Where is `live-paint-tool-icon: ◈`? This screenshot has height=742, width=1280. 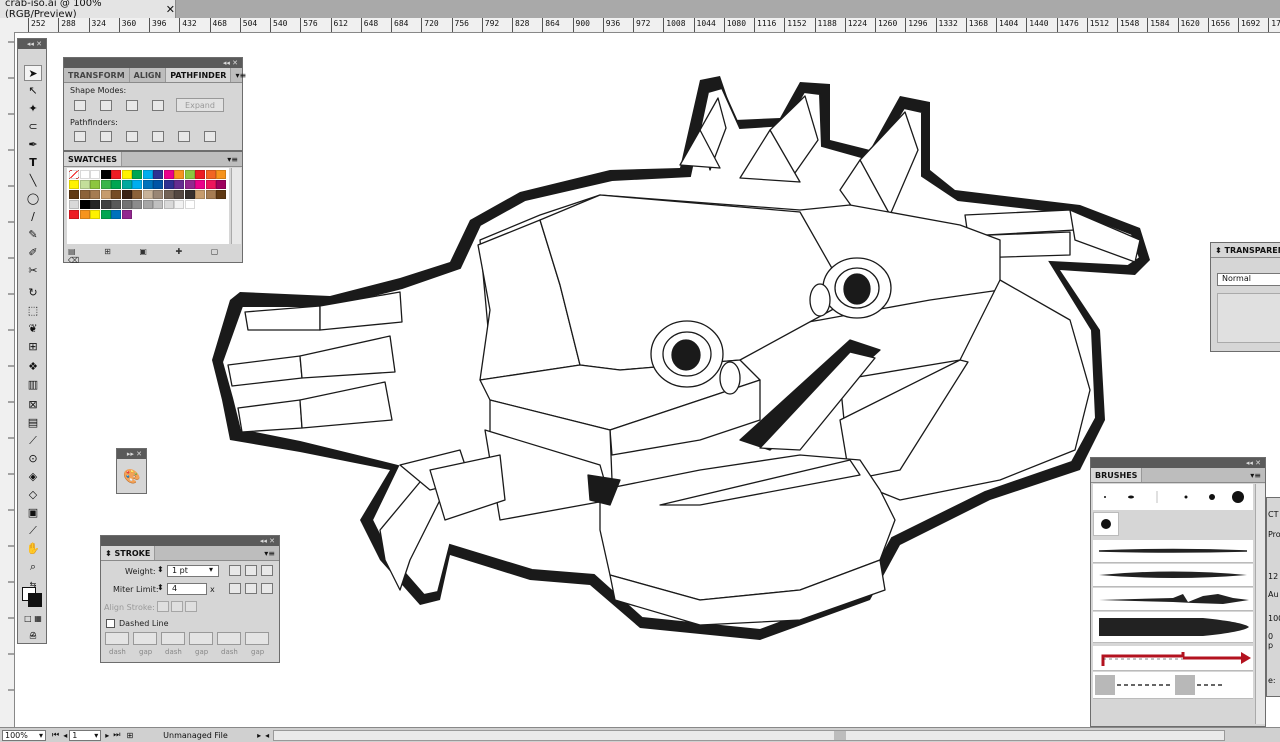 live-paint-tool-icon: ◈ is located at coordinates (33, 477).